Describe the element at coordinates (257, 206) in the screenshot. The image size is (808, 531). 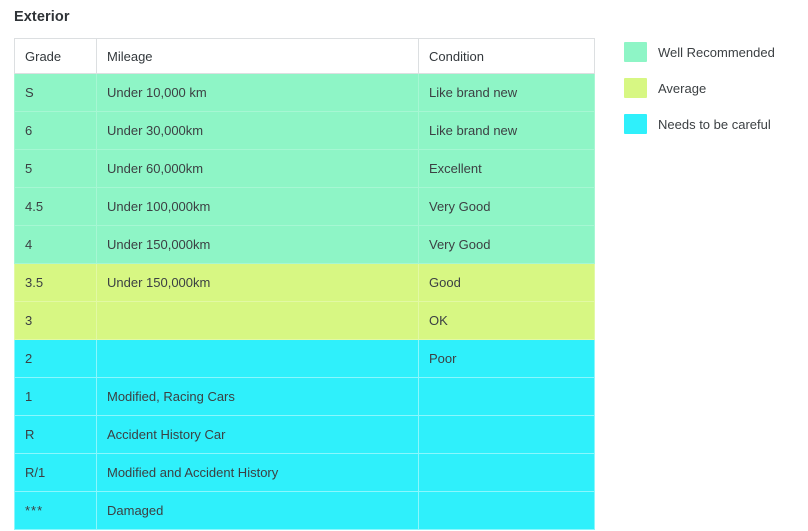
I see `cell-mileage: Under 100,000km` at that location.